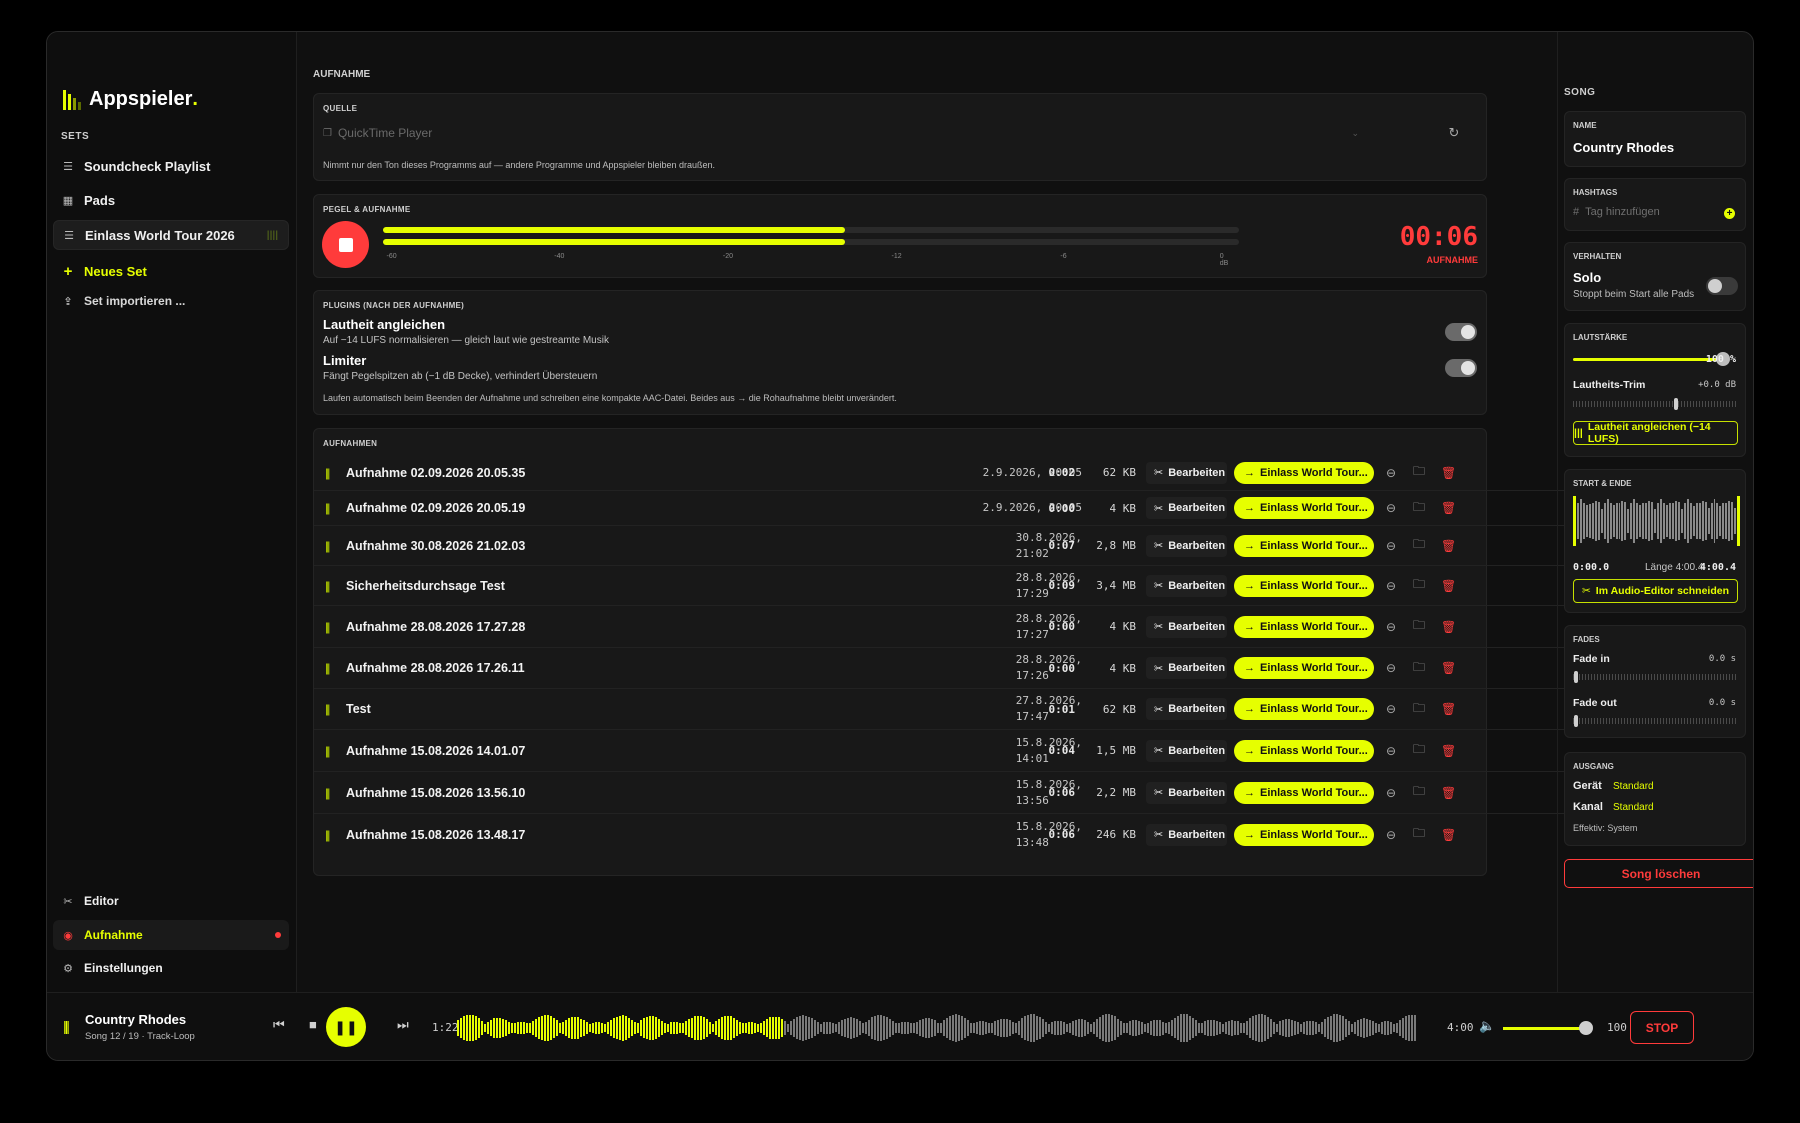  I want to click on song-name-field: Country Rhodes, so click(1623, 147).